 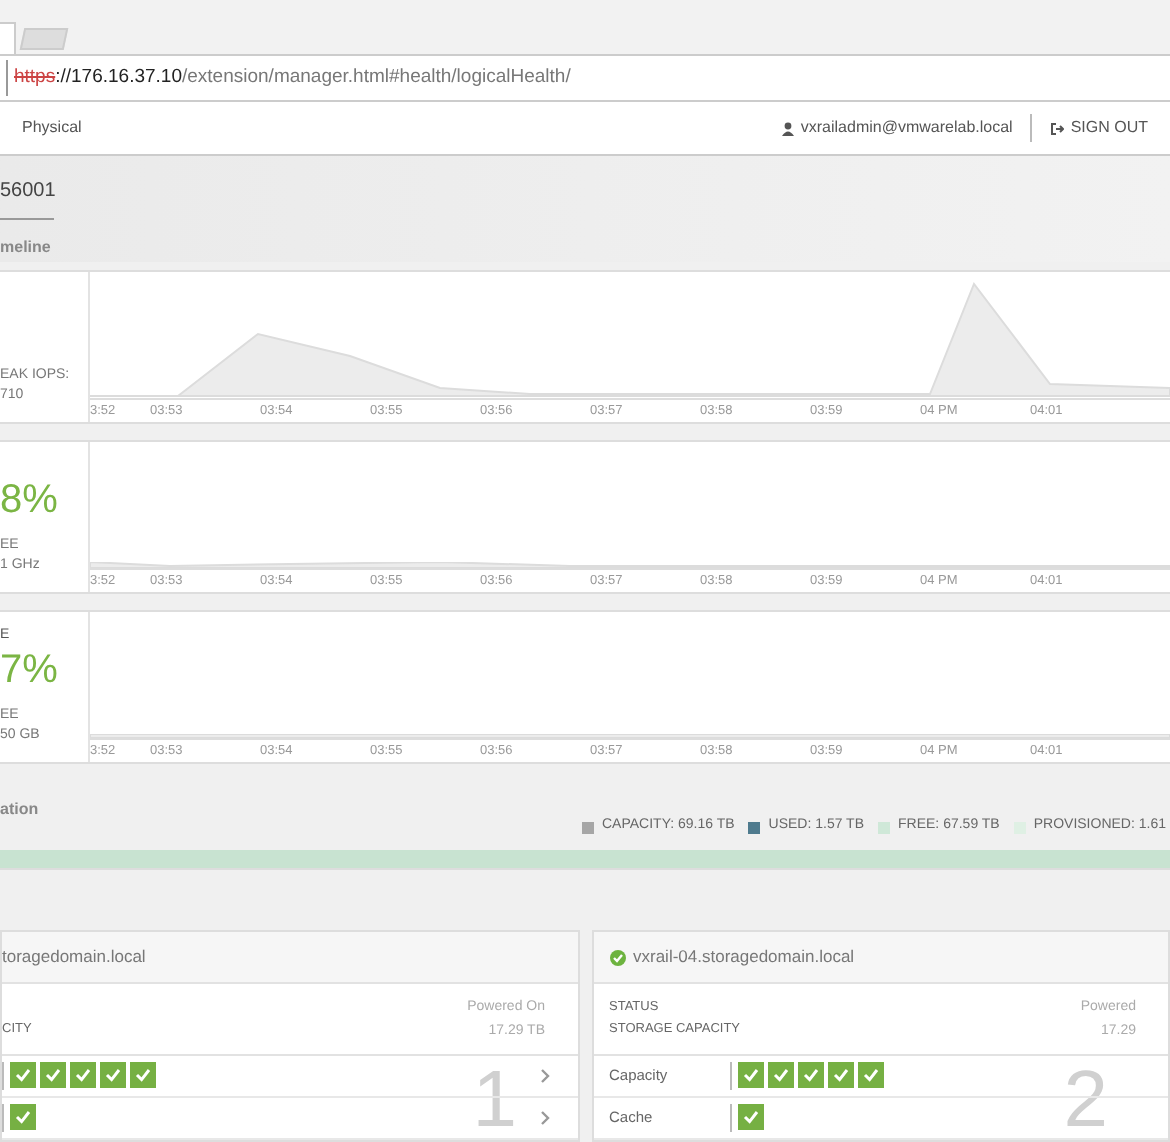 What do you see at coordinates (30, 669) in the screenshot?
I see `metric-percent: 7%` at bounding box center [30, 669].